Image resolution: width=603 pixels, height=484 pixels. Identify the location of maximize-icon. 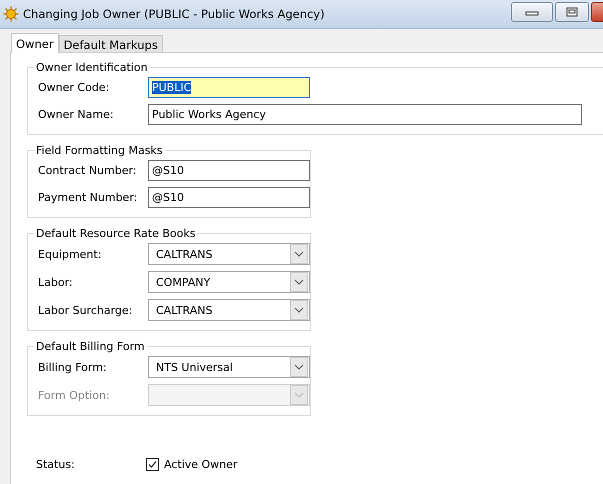
(572, 12).